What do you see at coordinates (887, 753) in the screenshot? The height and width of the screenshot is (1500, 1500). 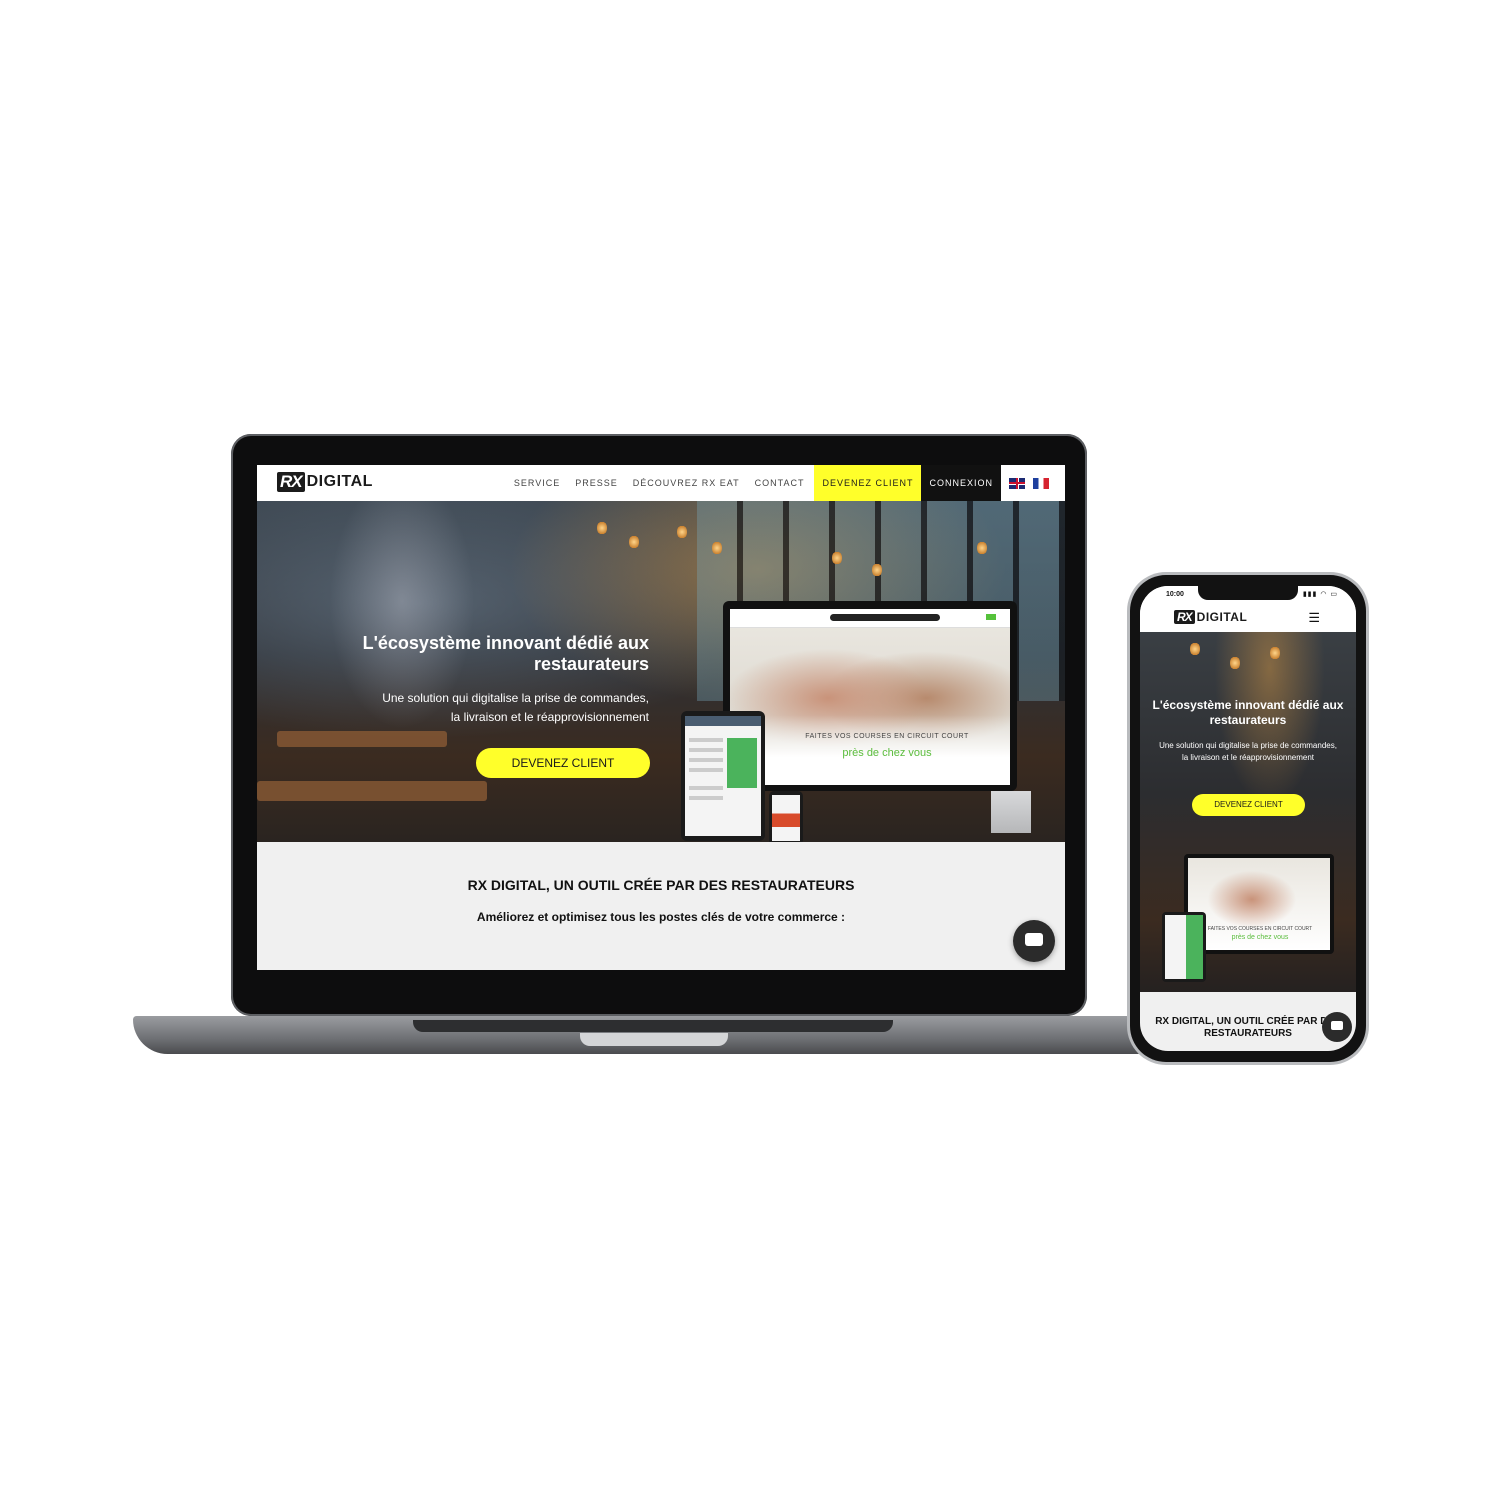 I see `mockup-promo-line2: près de chez vous` at bounding box center [887, 753].